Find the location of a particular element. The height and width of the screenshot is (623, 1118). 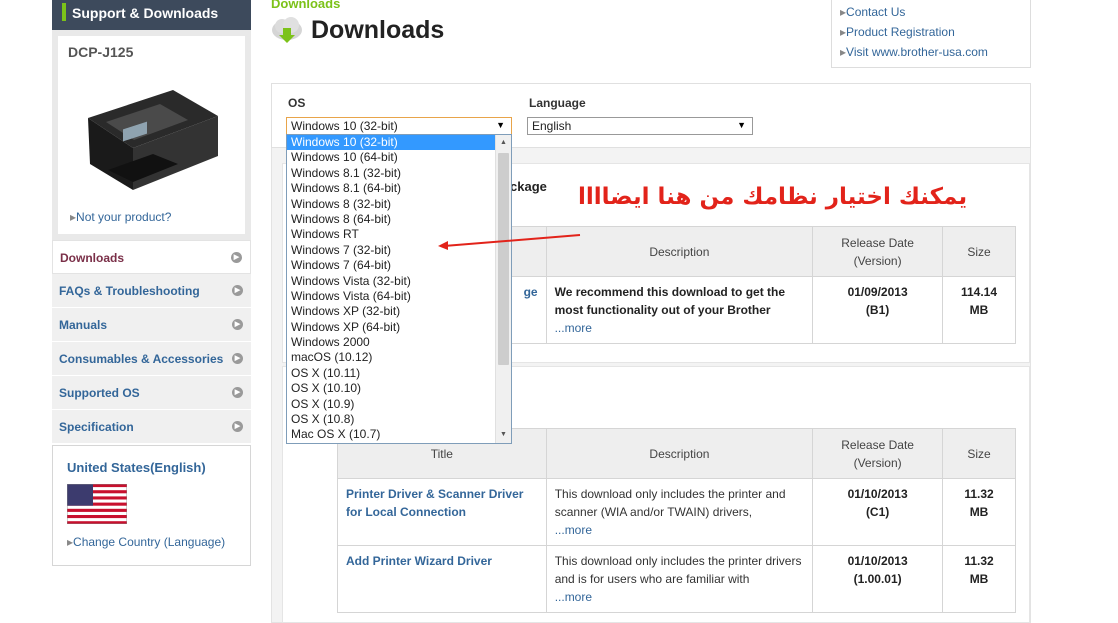

os-select: Windows 10 (32-bit) ▼ is located at coordinates (399, 126).